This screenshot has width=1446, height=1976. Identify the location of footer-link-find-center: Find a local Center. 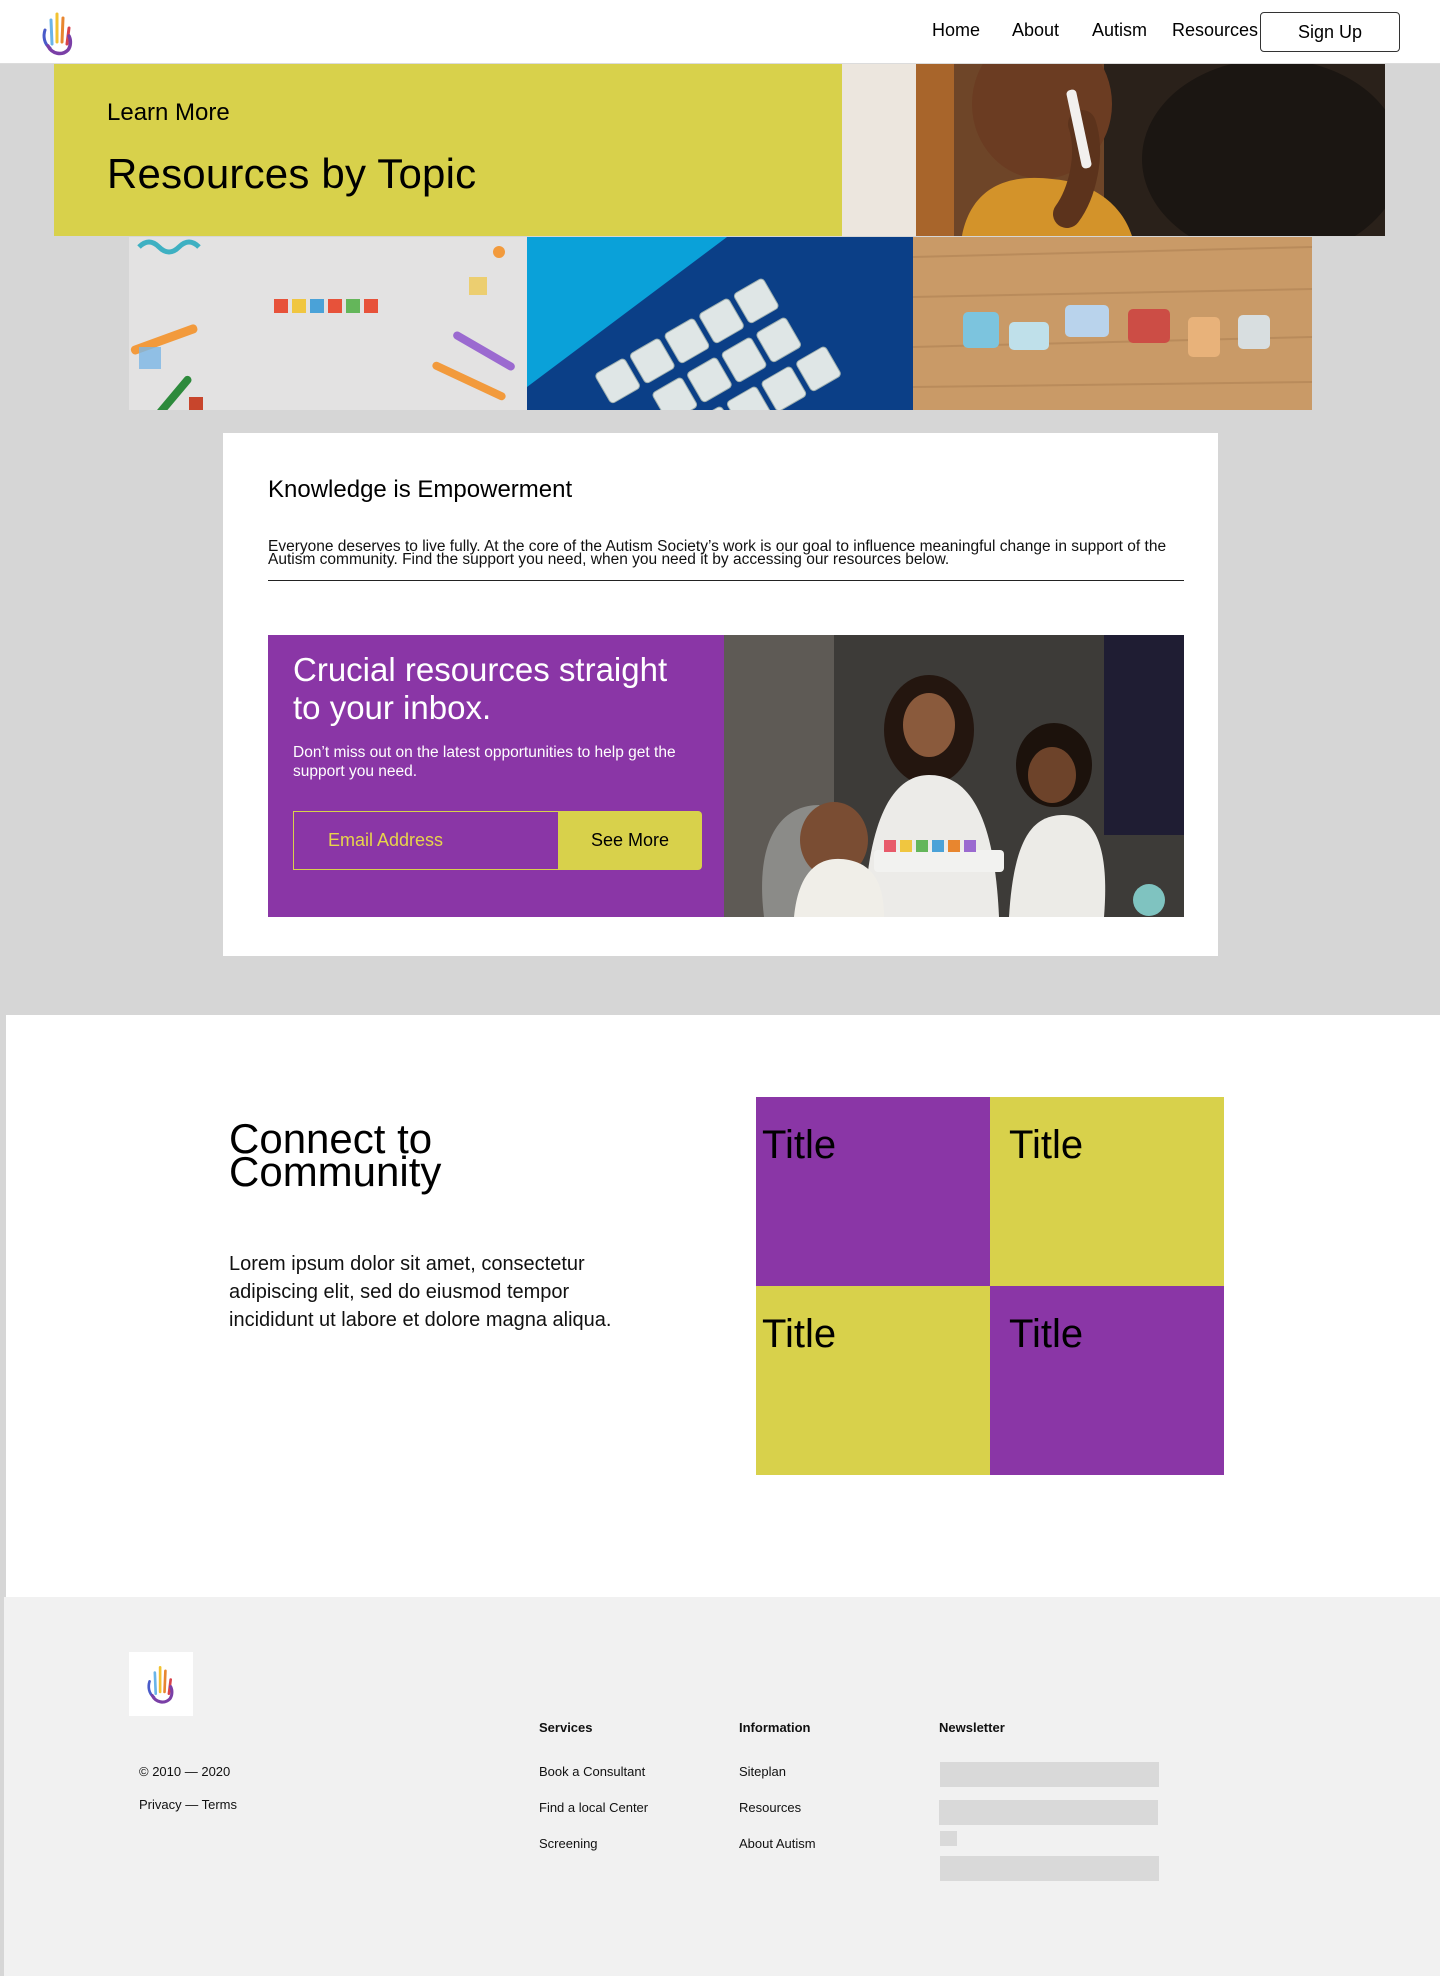
(593, 1807).